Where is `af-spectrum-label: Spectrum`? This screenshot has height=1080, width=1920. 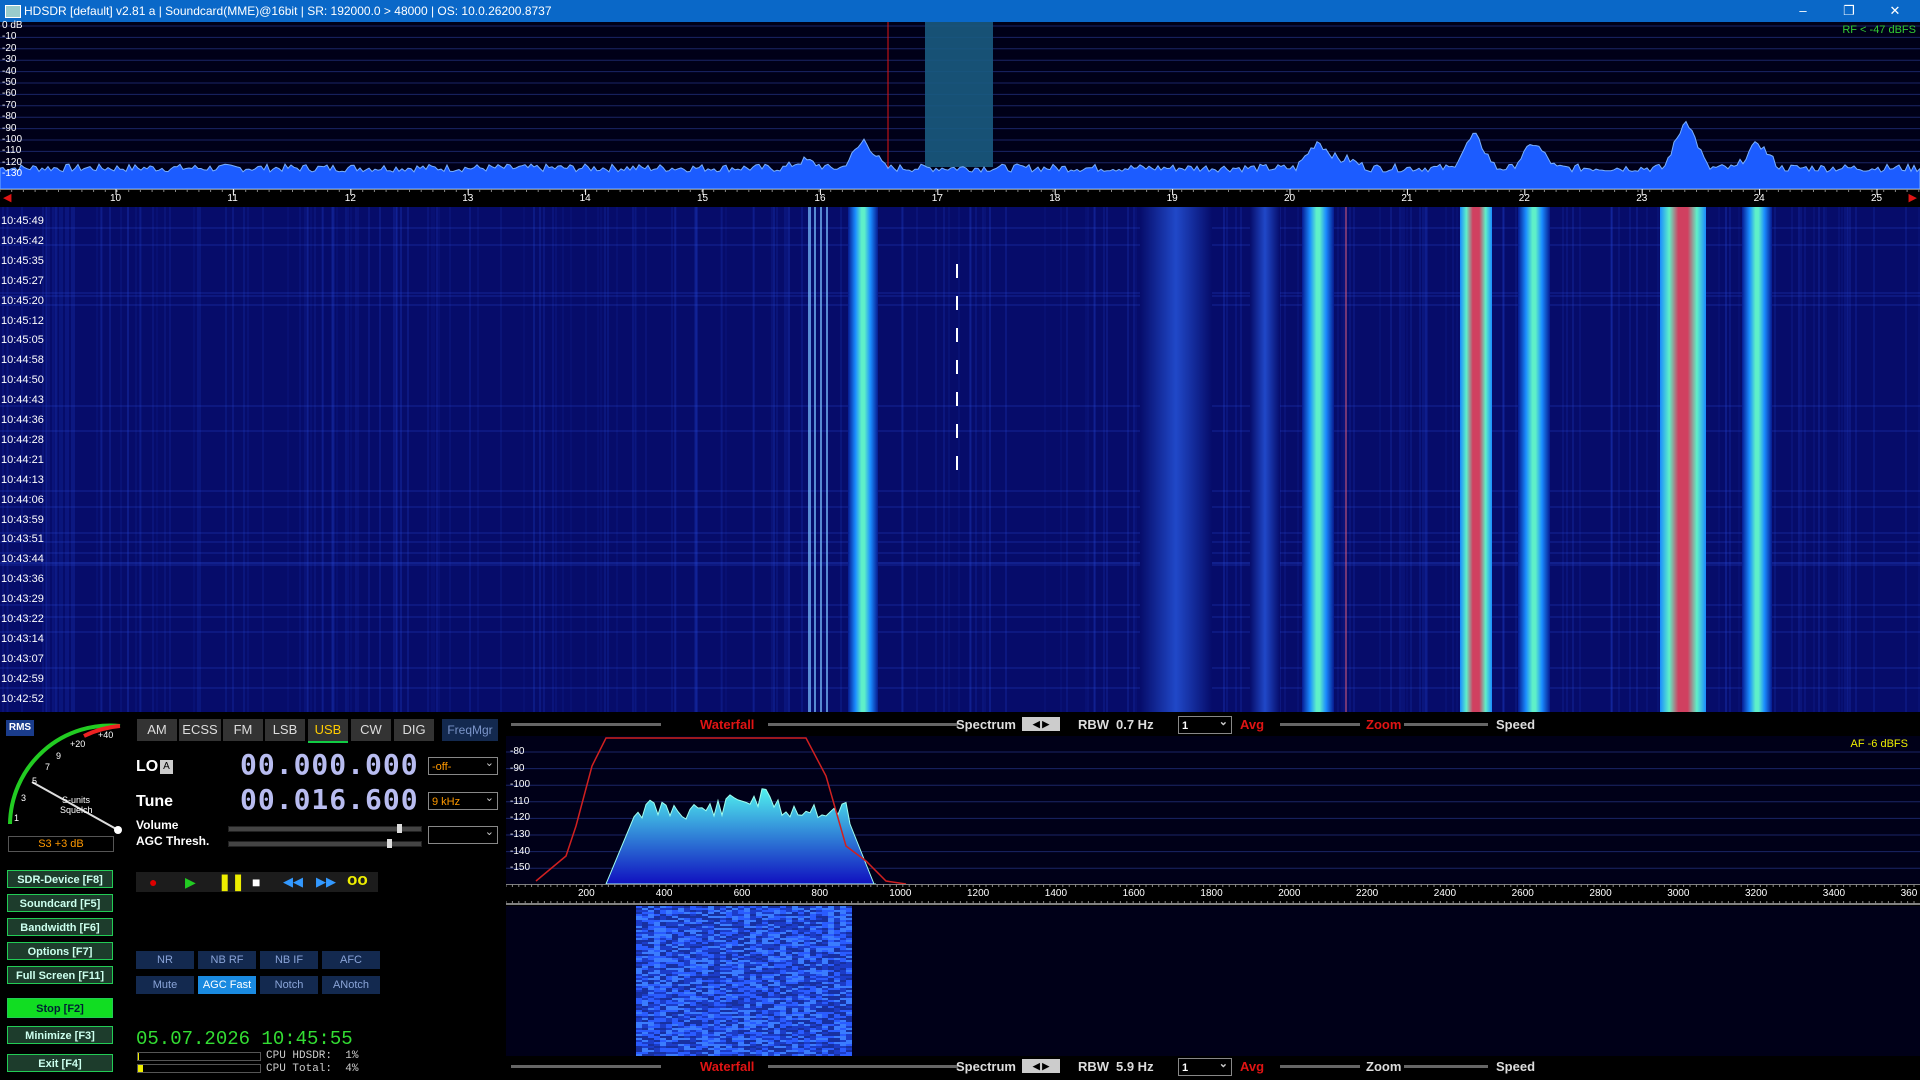 af-spectrum-label: Spectrum is located at coordinates (986, 1066).